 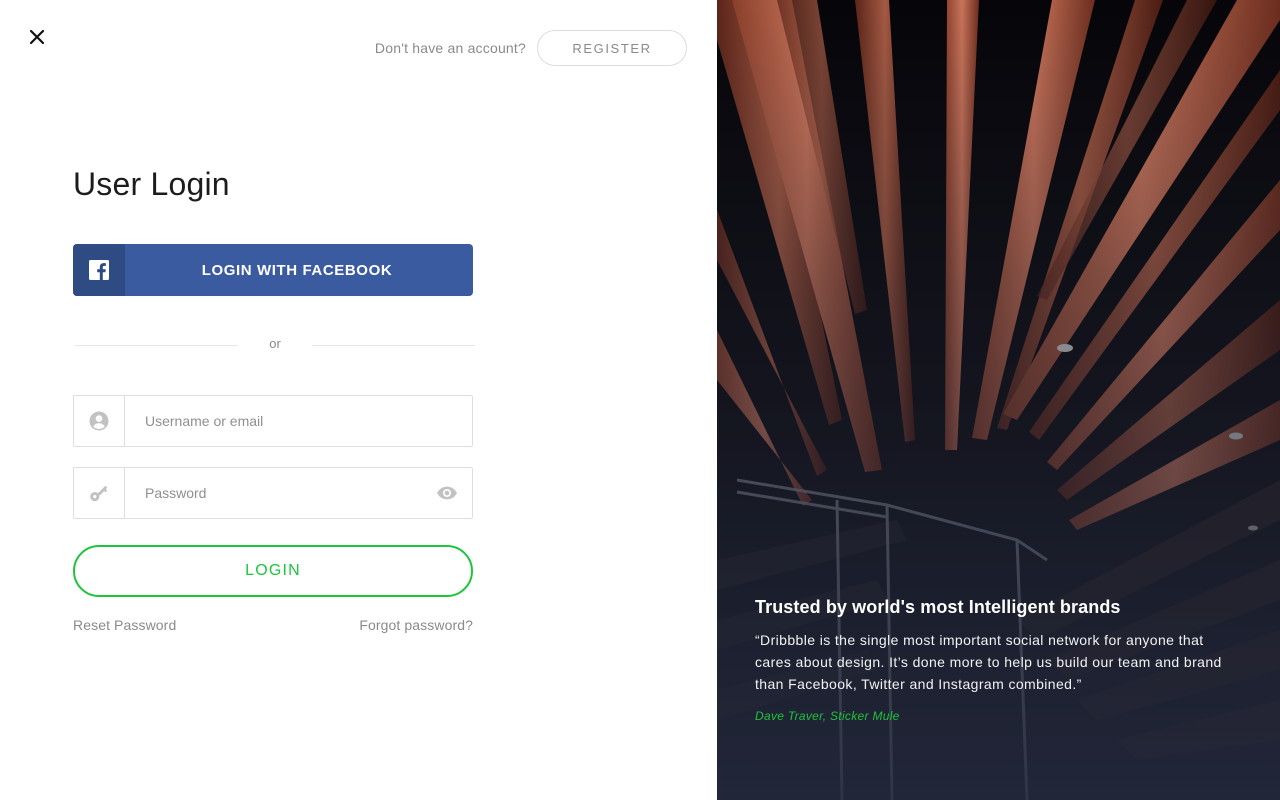 I want to click on show-password-toggle, so click(x=447, y=493).